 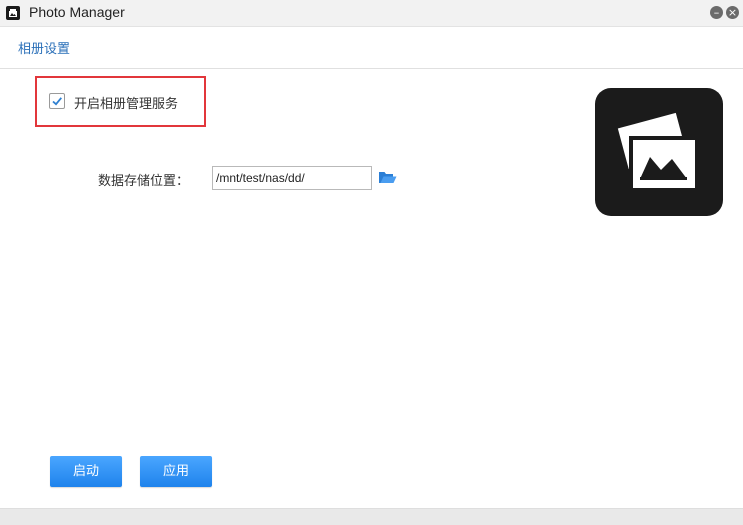 I want to click on photo-app-logo, so click(x=659, y=152).